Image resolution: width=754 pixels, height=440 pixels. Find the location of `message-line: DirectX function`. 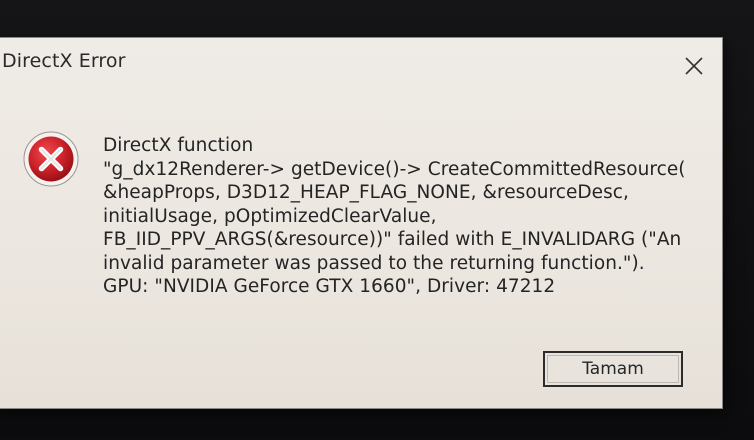

message-line: DirectX function is located at coordinates (178, 145).